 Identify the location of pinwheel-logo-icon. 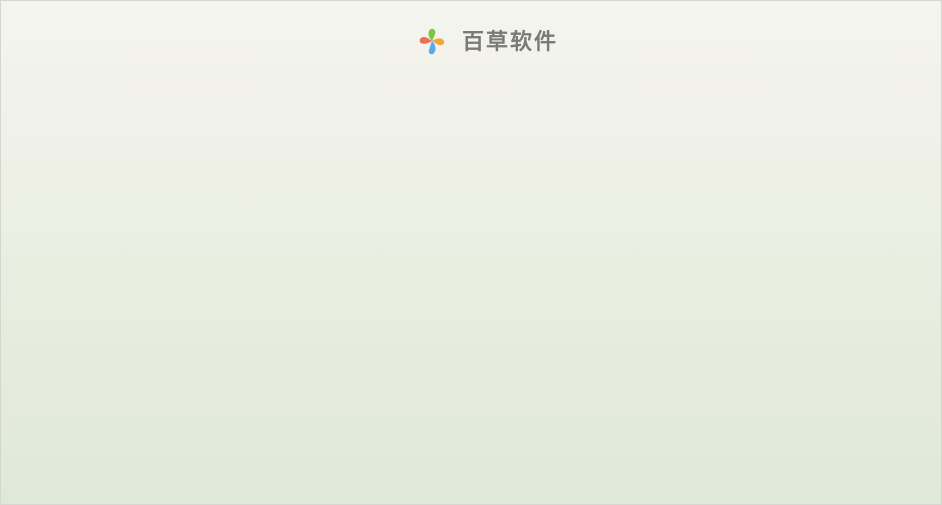
(432, 41).